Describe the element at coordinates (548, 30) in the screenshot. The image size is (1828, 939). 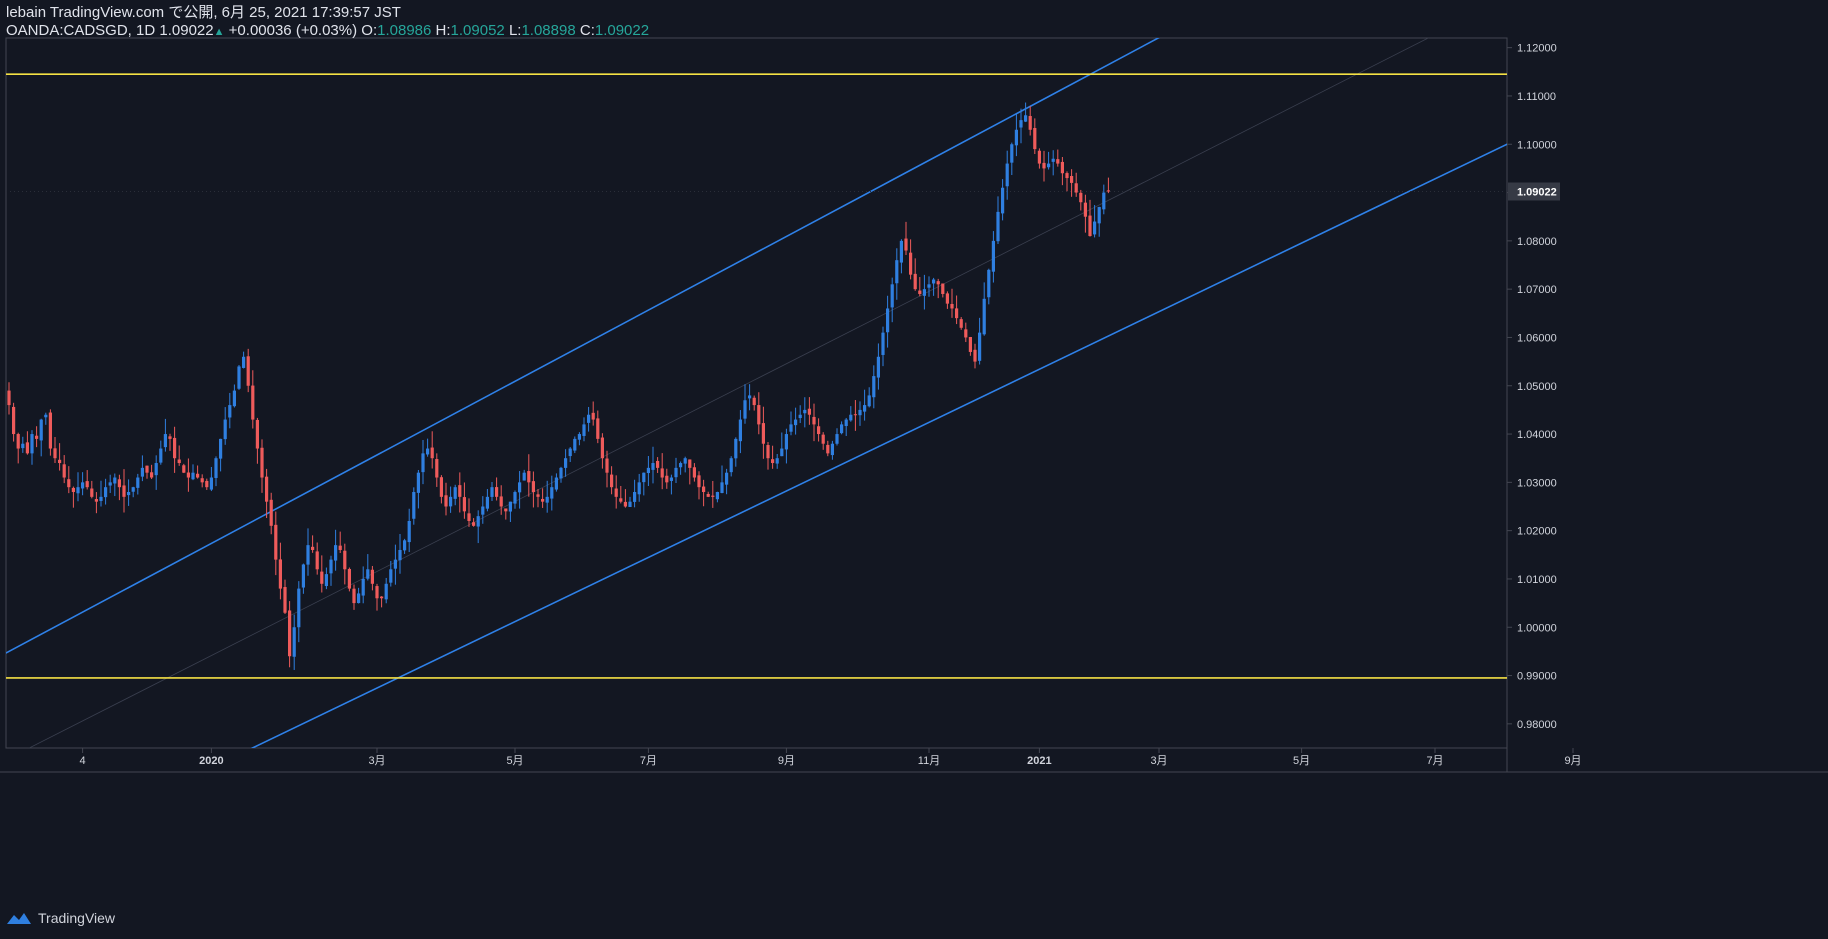
I see `low-value: 1.08898` at that location.